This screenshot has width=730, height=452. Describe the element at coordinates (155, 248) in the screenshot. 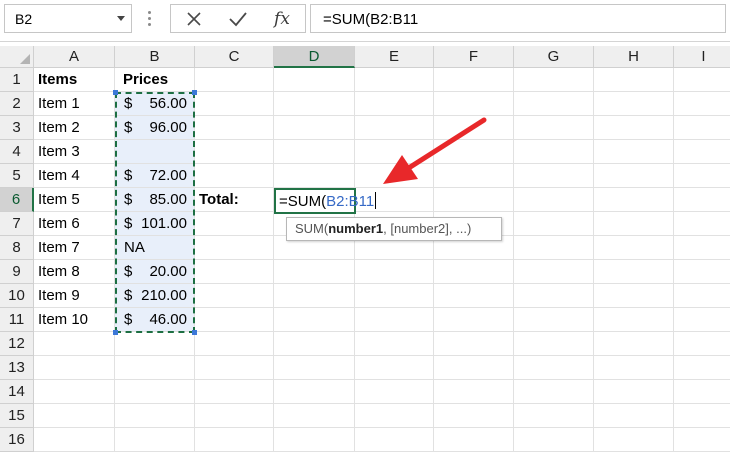

I see `cell-b8: NA` at that location.